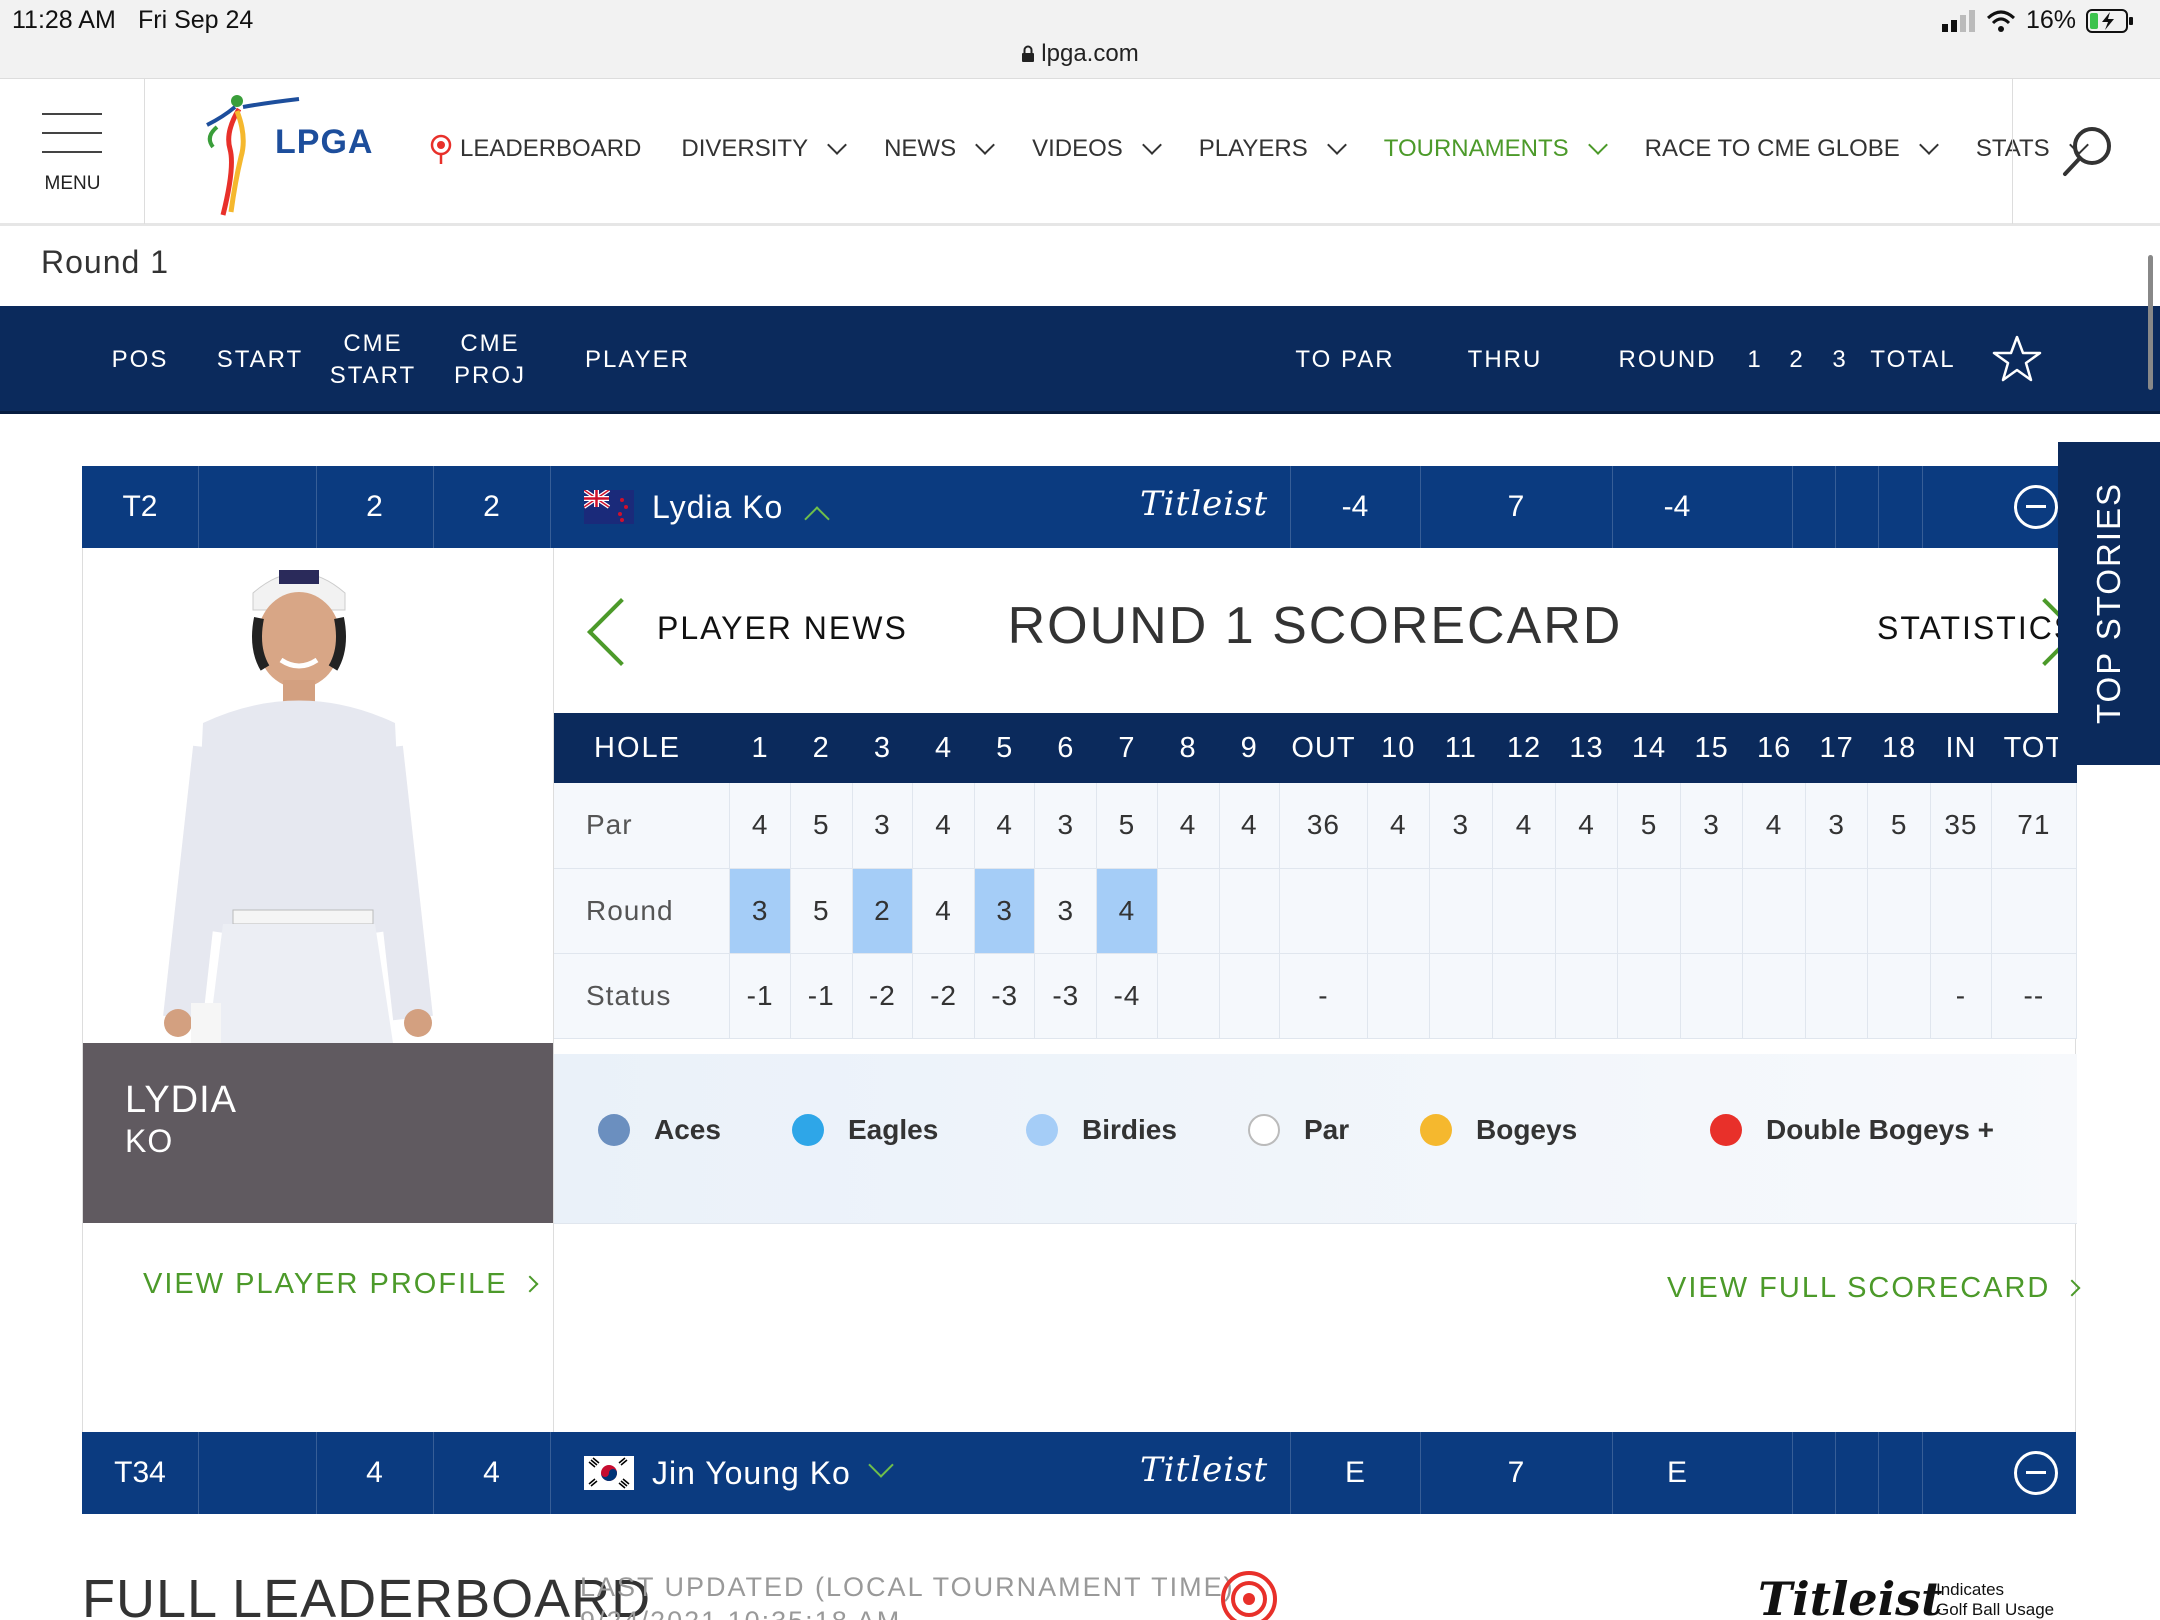 This screenshot has height=1620, width=2160. What do you see at coordinates (1476, 148) in the screenshot?
I see `nav-item-label: TOURNAMENTS` at bounding box center [1476, 148].